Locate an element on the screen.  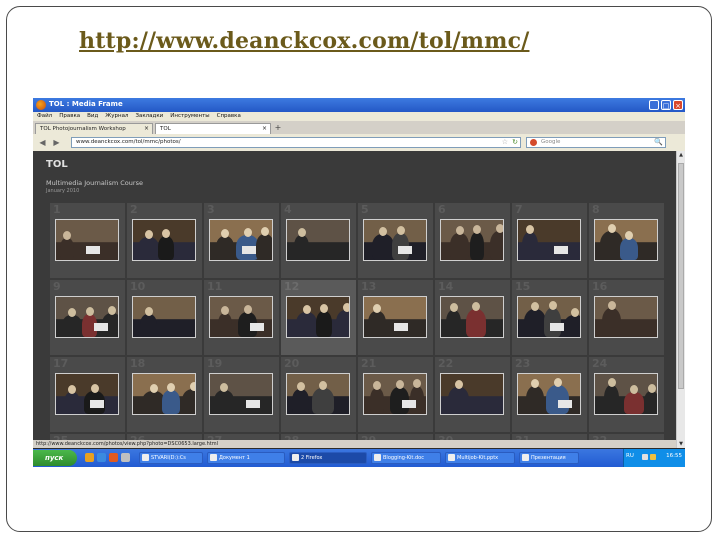
taskbar-item: Документ 1 is located at coordinates (246, 458).